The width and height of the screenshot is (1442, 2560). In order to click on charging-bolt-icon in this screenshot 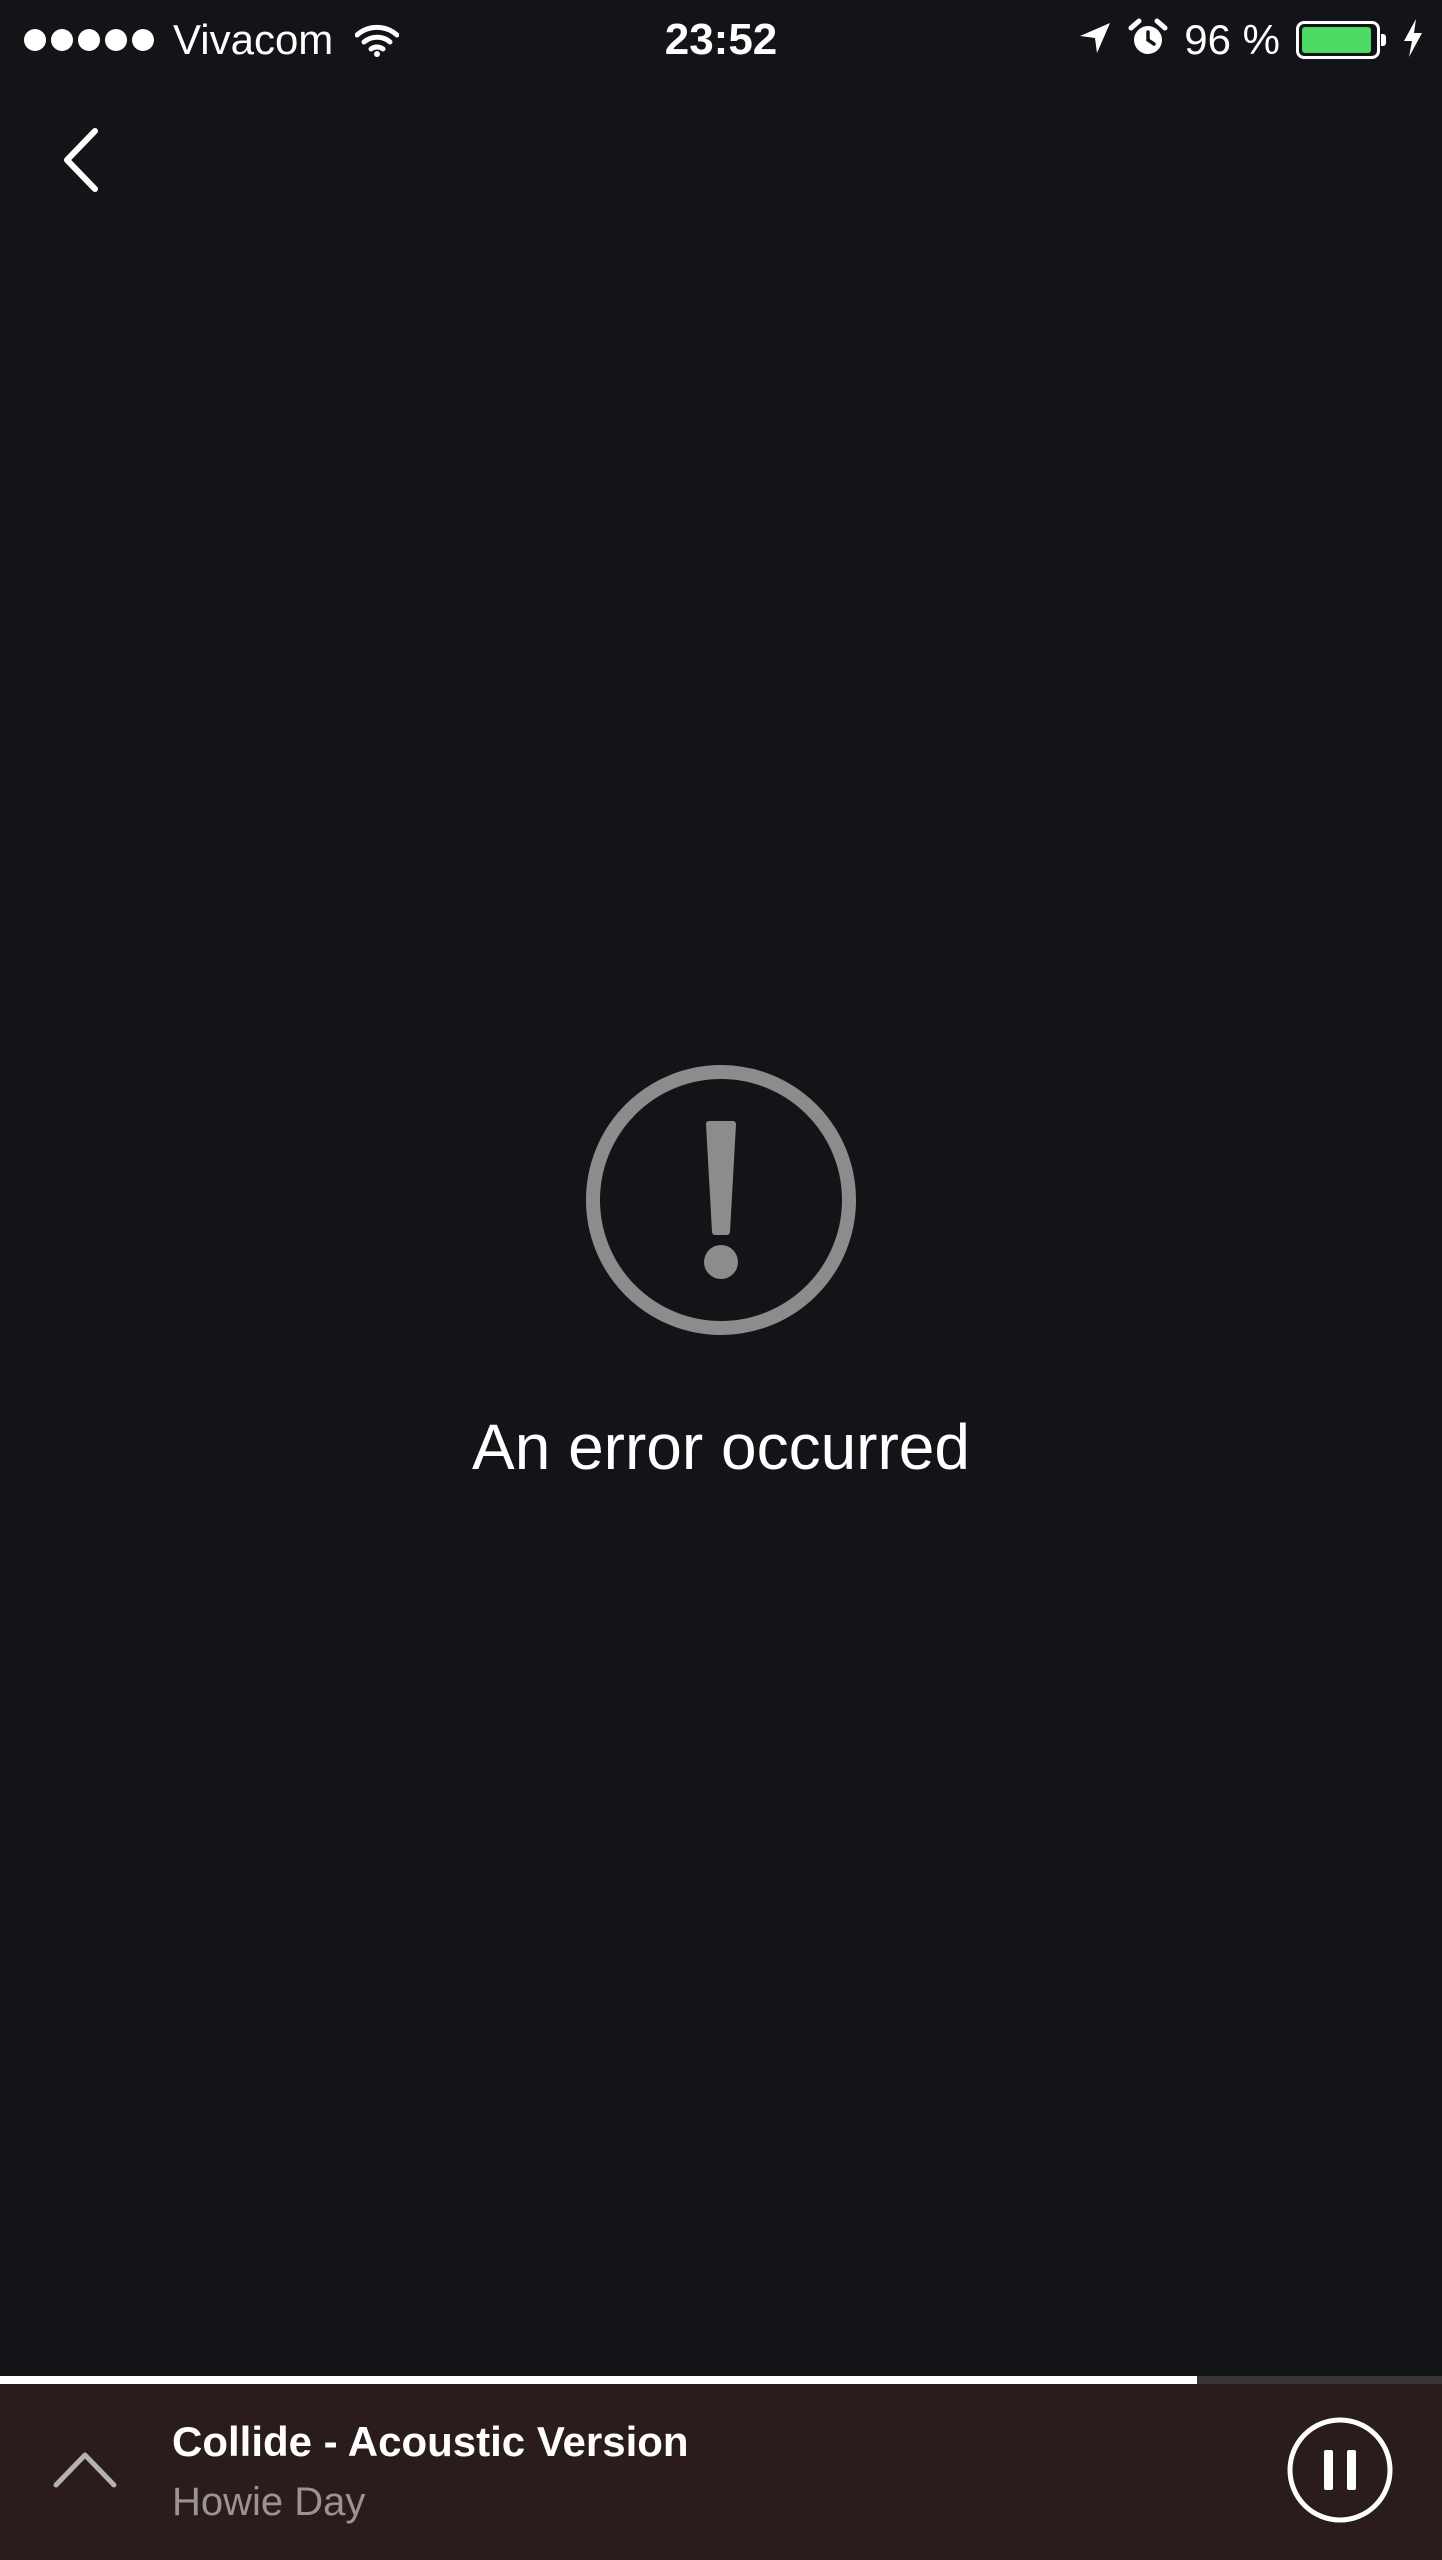, I will do `click(1413, 40)`.